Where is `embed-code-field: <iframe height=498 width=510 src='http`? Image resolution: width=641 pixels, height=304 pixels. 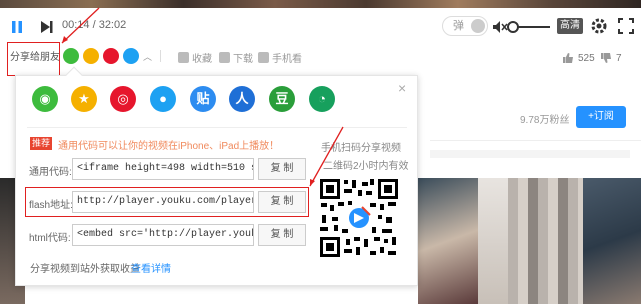
embed-code-field: <iframe height=498 width=510 src='http is located at coordinates (163, 169).